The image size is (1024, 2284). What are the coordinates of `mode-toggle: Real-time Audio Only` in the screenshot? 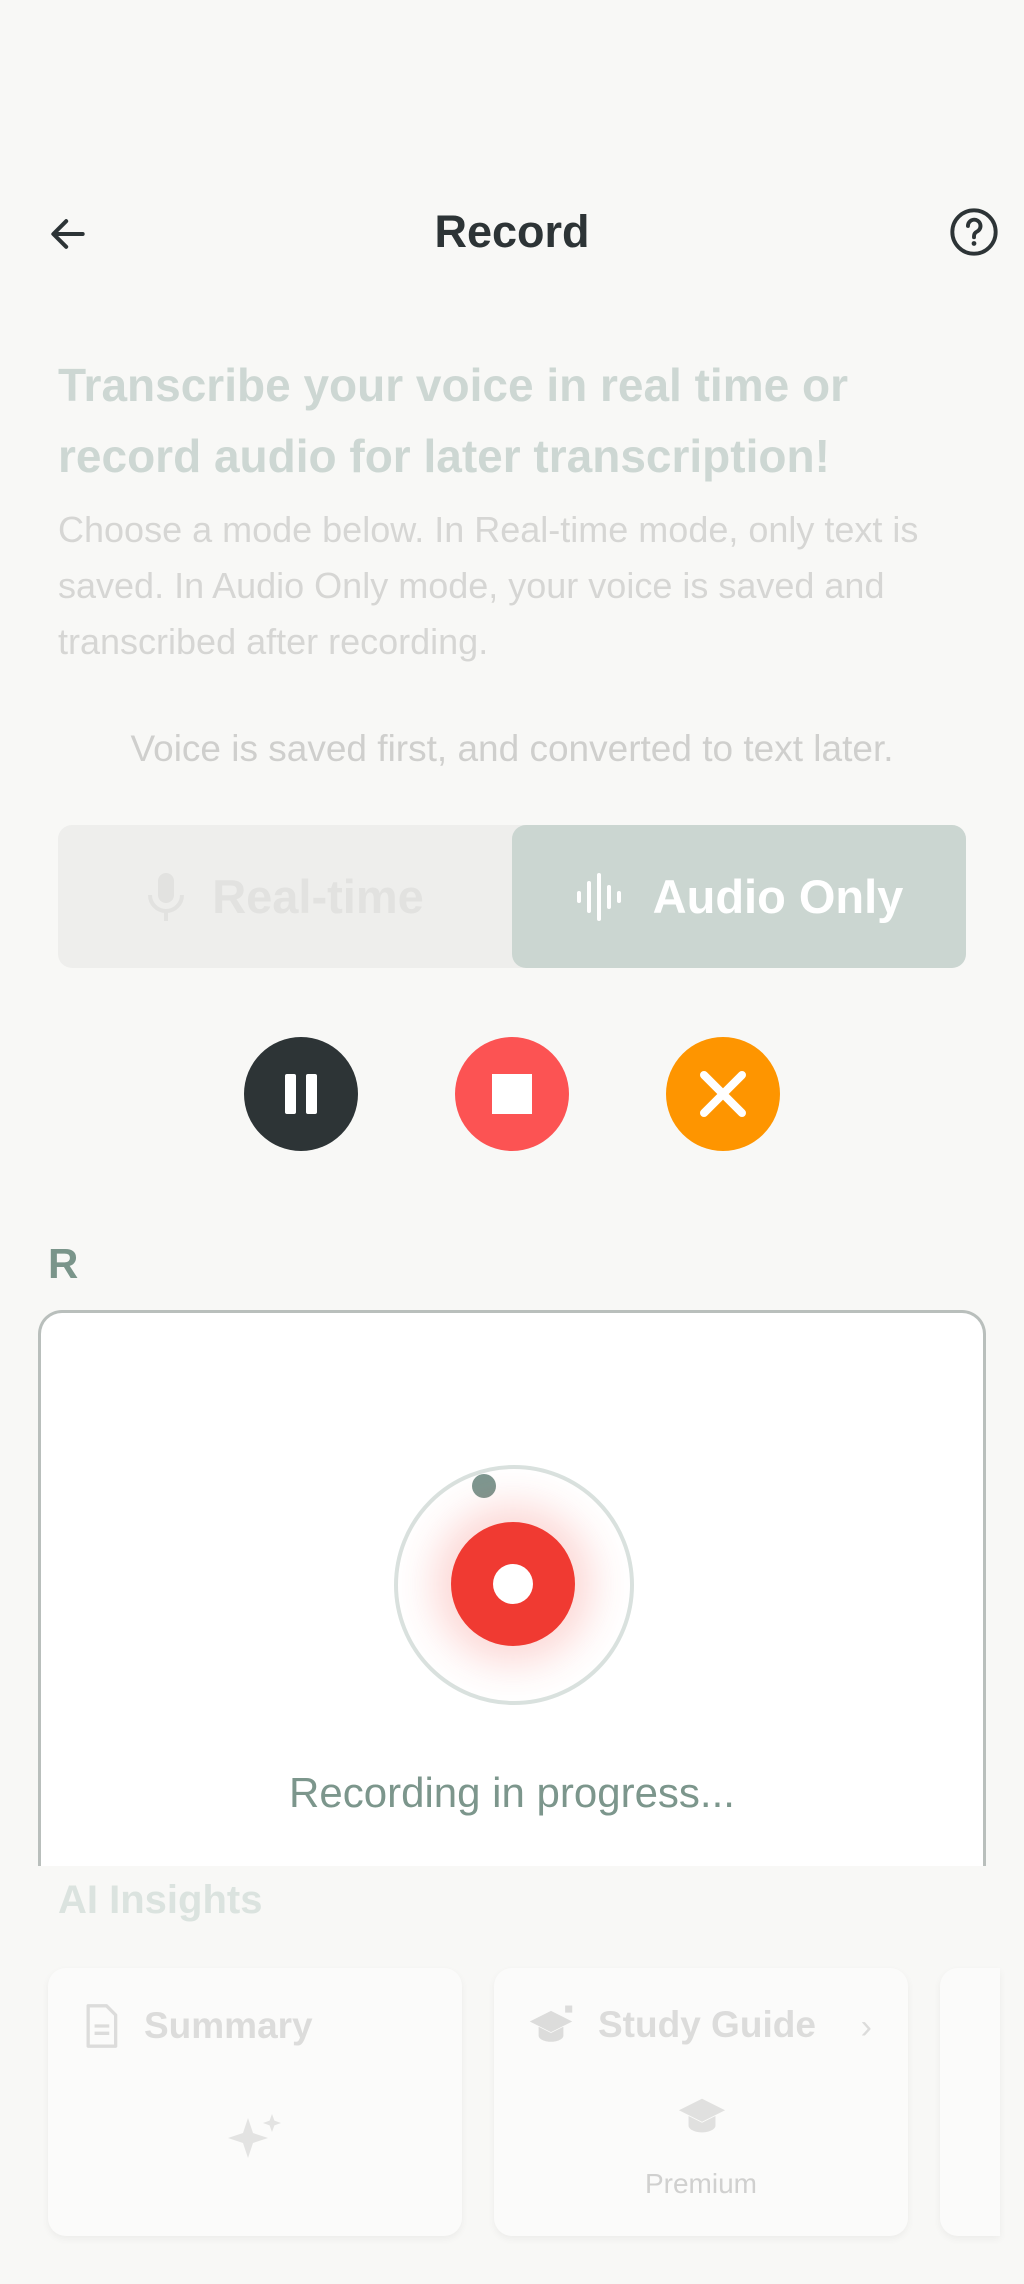 It's located at (512, 896).